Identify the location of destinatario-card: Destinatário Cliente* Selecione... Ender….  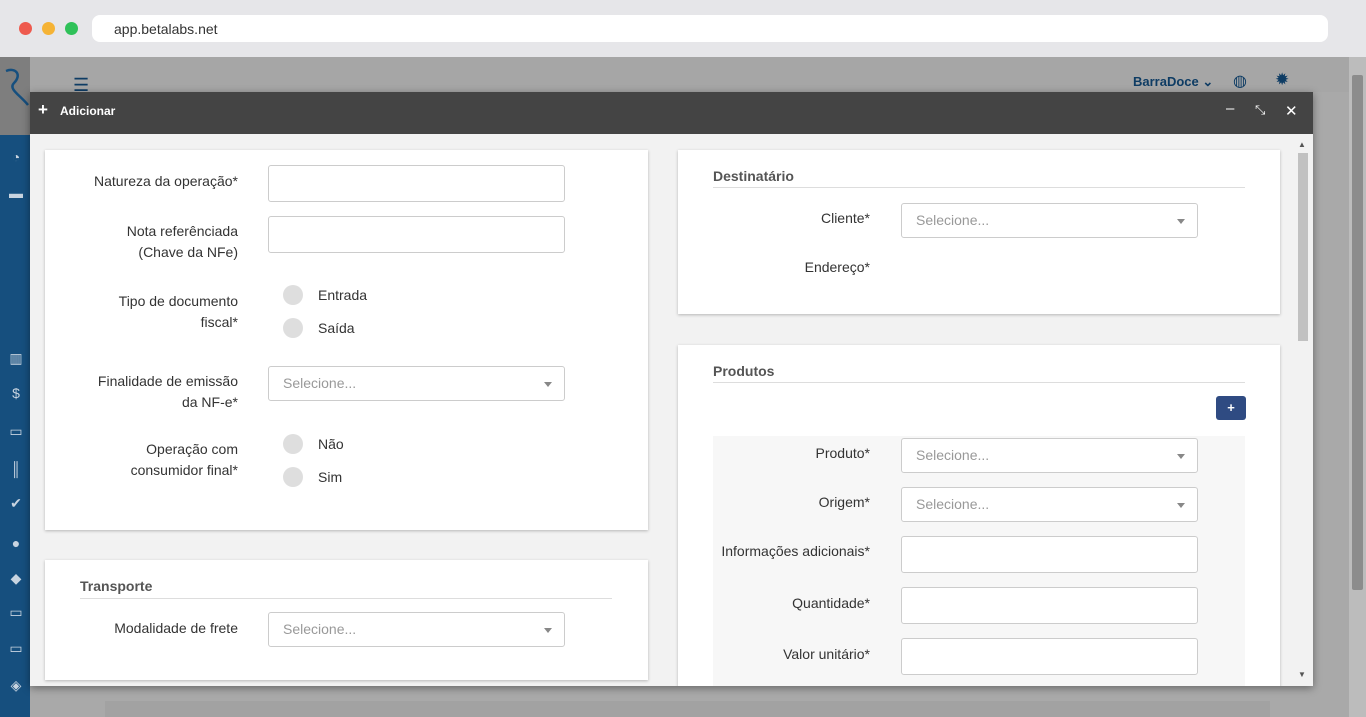
(979, 232).